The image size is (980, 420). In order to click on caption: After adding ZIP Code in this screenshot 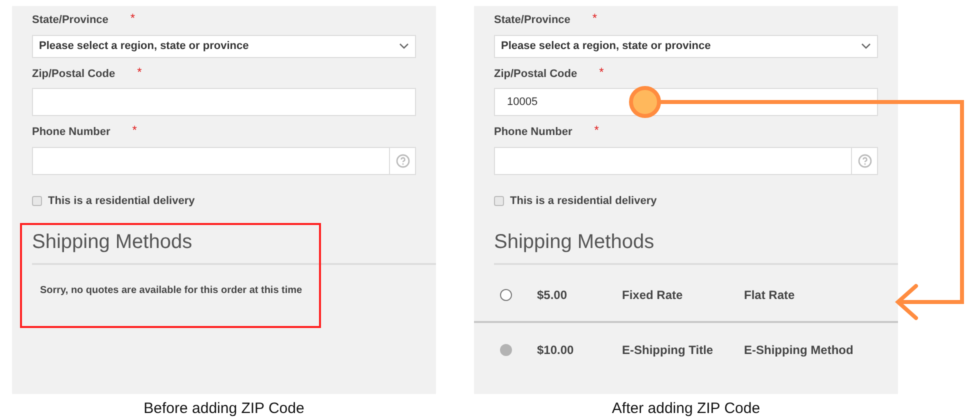, I will do `click(686, 408)`.